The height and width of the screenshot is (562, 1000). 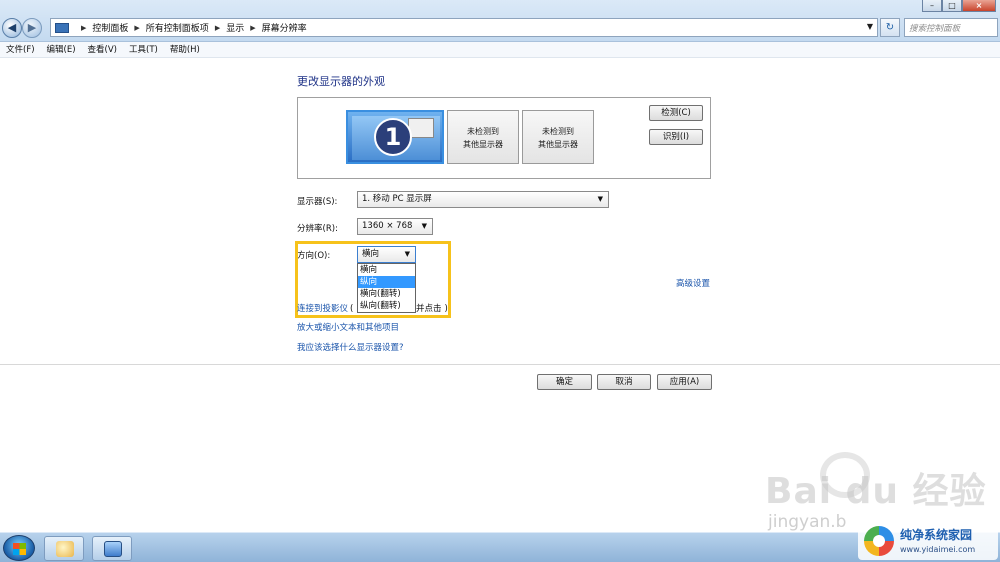 I want to click on connect-projector-link: 连接到投影仪(, so click(x=325, y=308).